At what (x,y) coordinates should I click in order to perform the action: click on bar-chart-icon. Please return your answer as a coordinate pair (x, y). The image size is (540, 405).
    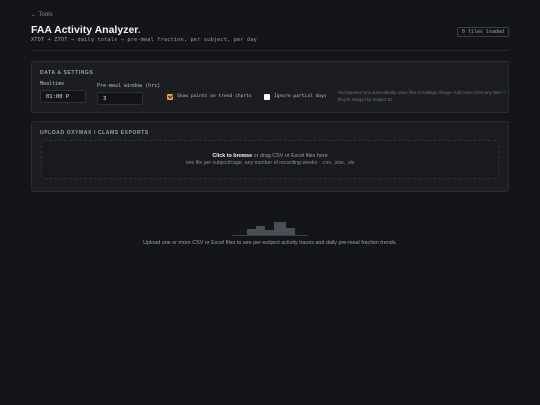
    Looking at the image, I should click on (270, 229).